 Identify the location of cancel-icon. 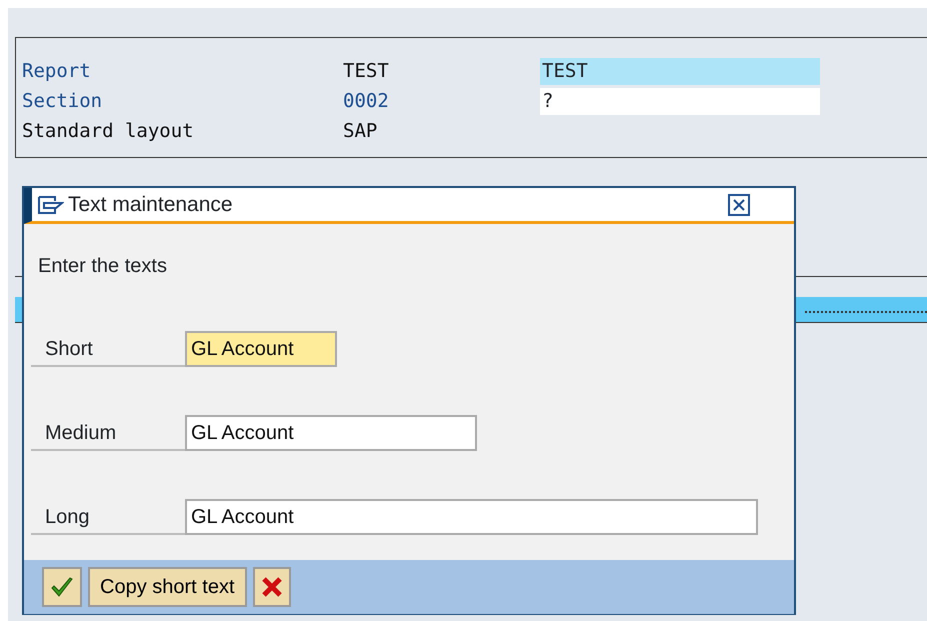
(271, 587).